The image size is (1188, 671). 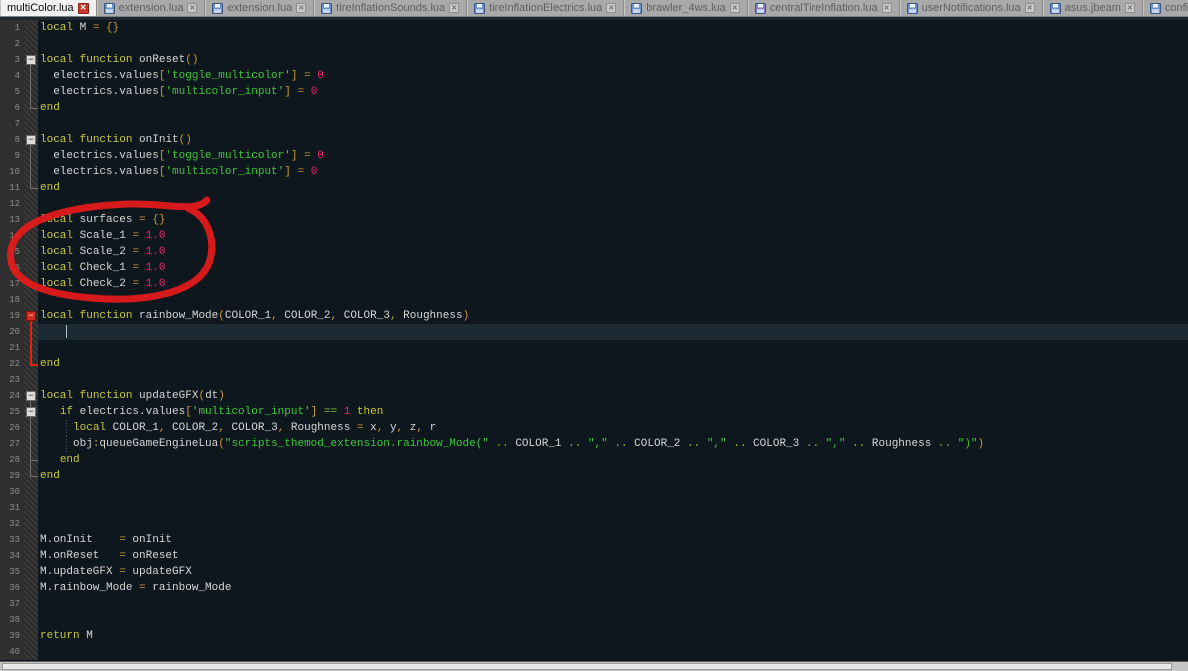 I want to click on tab-label: extension.lua, so click(x=260, y=8).